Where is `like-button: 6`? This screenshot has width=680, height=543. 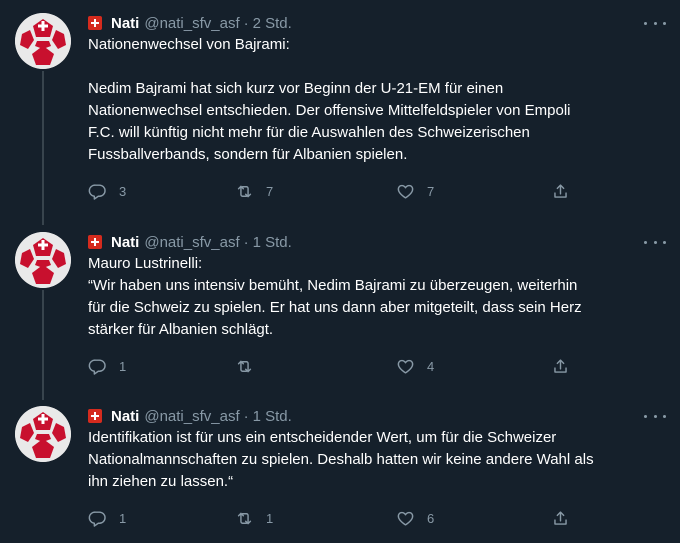
like-button: 6 is located at coordinates (415, 518).